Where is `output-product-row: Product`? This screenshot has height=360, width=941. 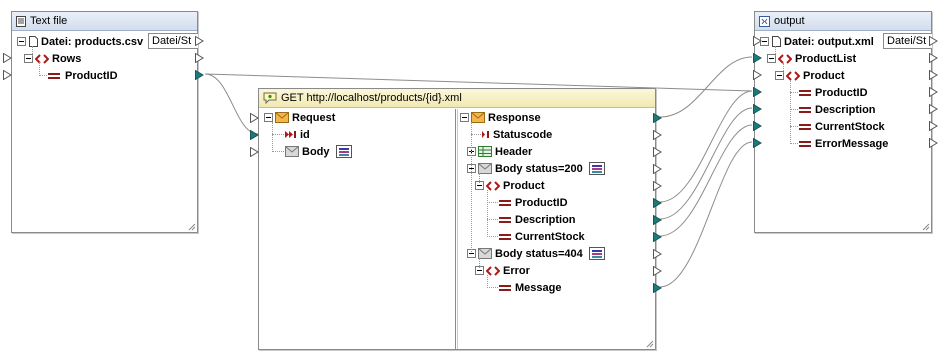 output-product-row: Product is located at coordinates (810, 75).